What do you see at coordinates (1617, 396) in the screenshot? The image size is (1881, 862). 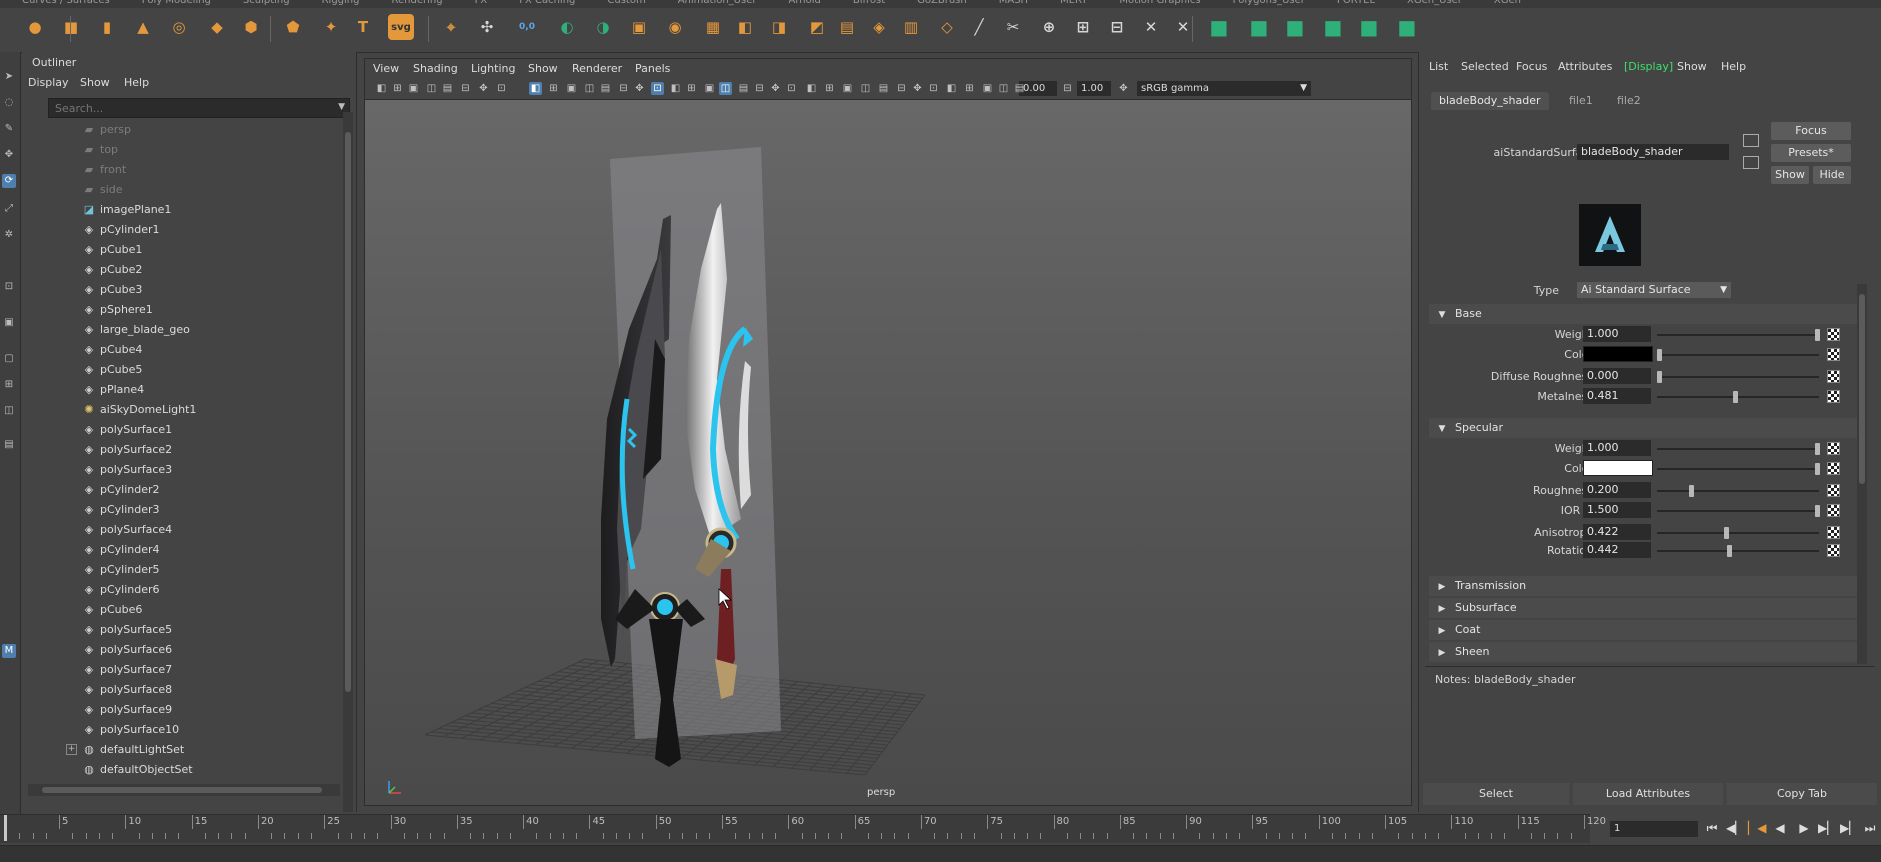 I see `base-metalness-field: 0.481` at bounding box center [1617, 396].